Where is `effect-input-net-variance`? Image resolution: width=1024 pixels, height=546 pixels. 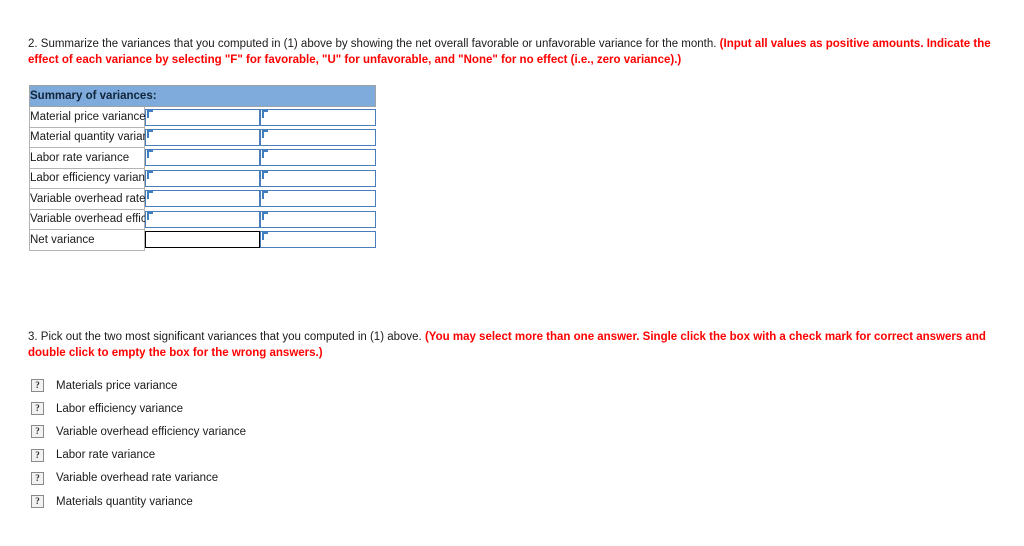
effect-input-net-variance is located at coordinates (318, 240).